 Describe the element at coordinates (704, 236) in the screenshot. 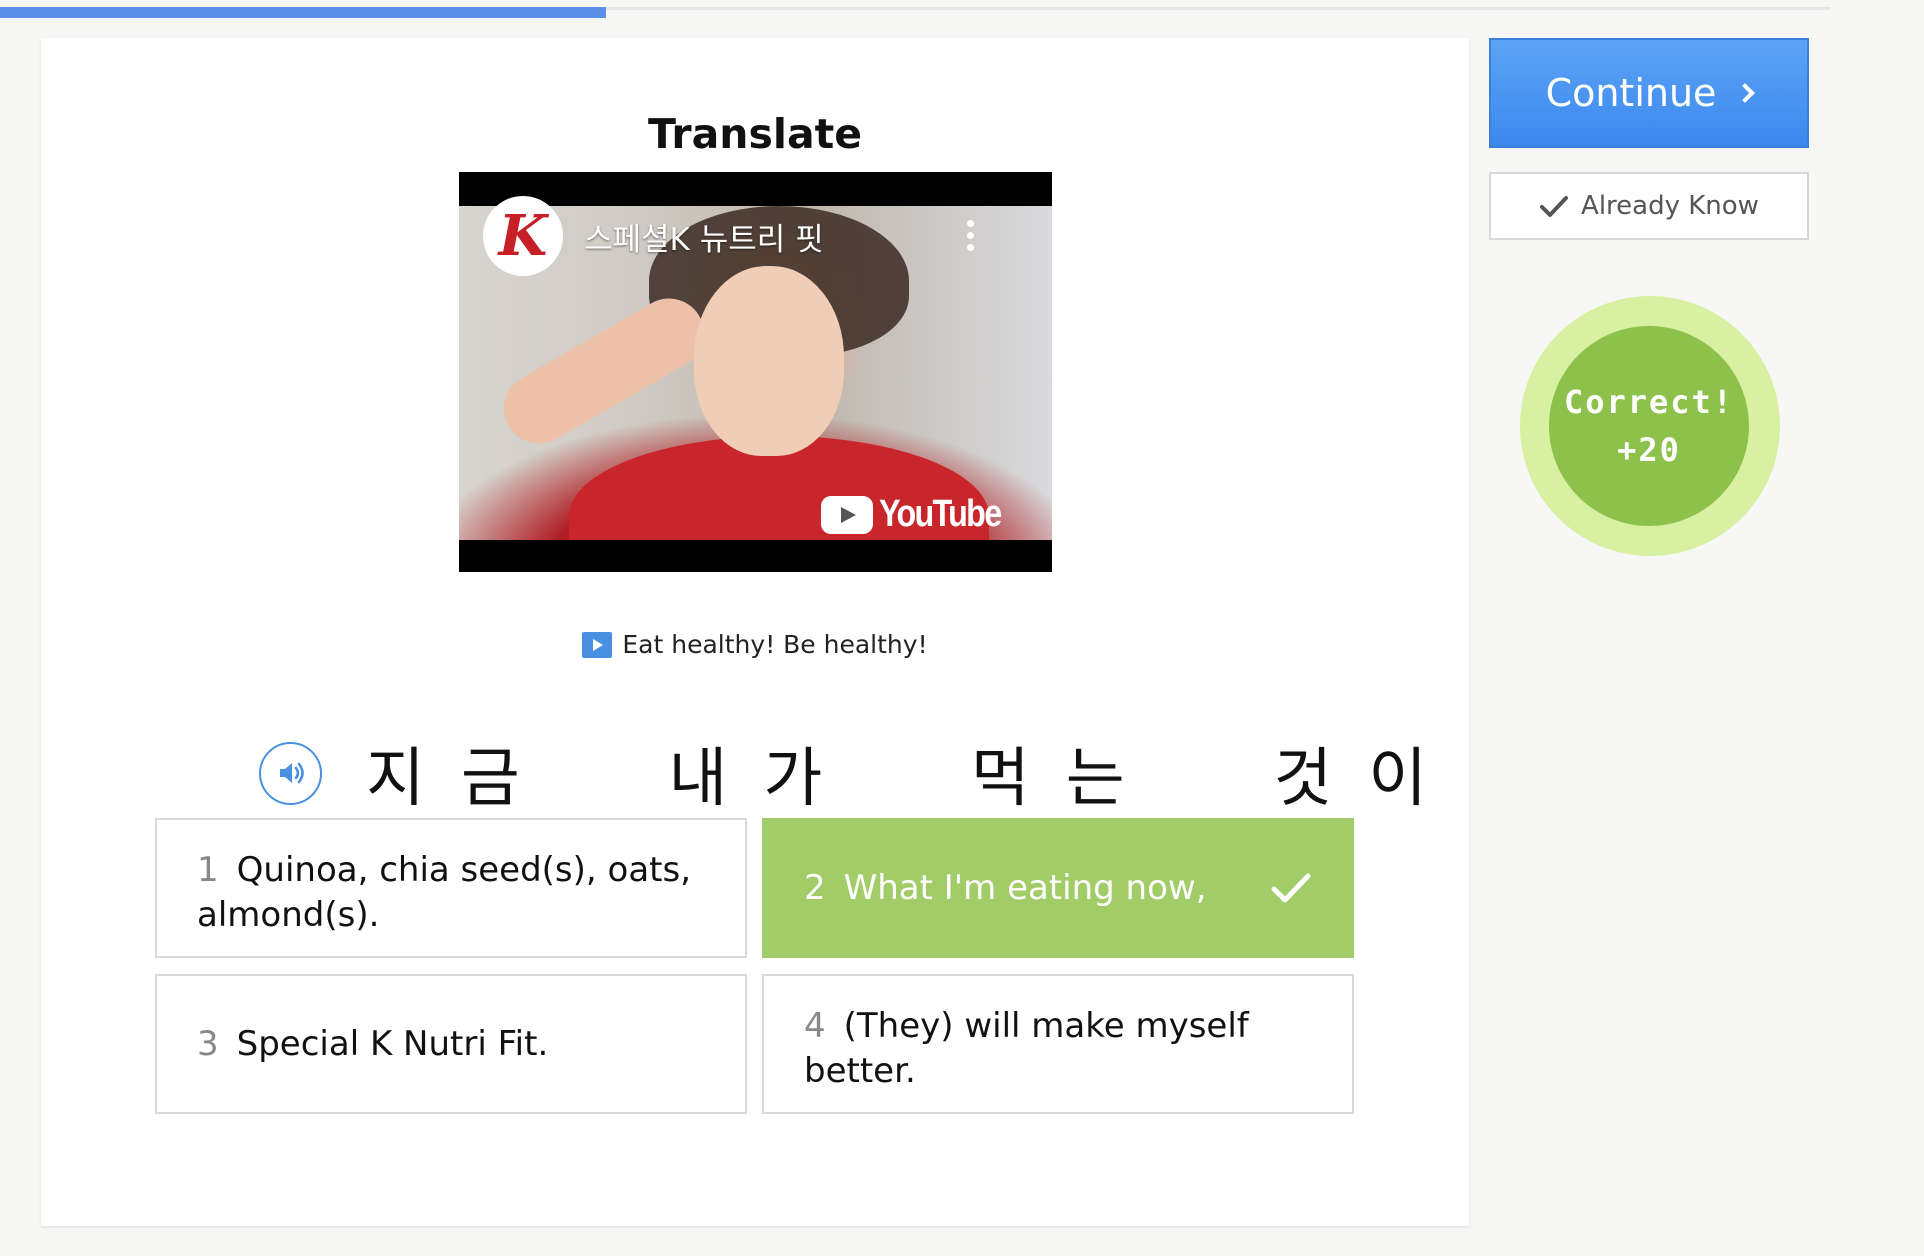

I see `video-title: 스페셜K 뉴트리 핏` at that location.